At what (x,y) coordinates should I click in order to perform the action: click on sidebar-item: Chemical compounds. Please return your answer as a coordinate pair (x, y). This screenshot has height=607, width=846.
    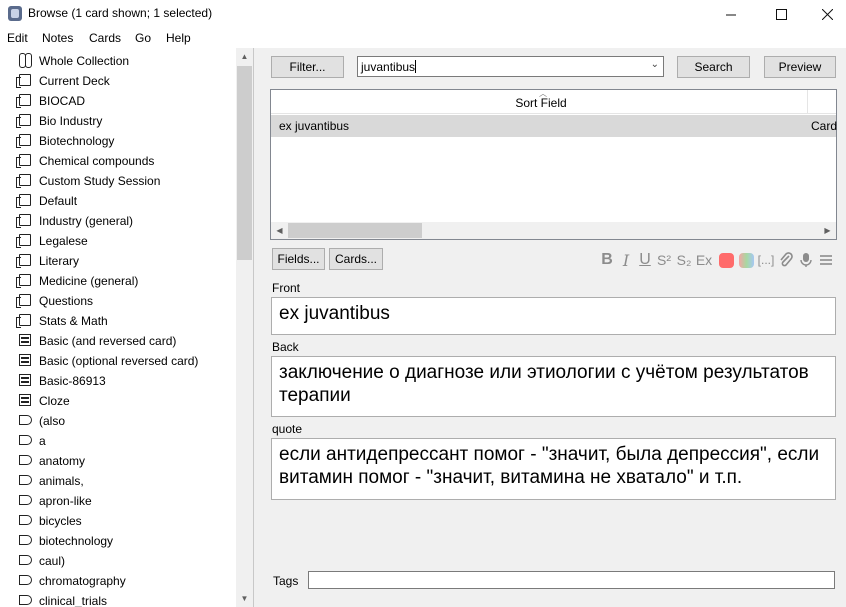
    Looking at the image, I should click on (118, 160).